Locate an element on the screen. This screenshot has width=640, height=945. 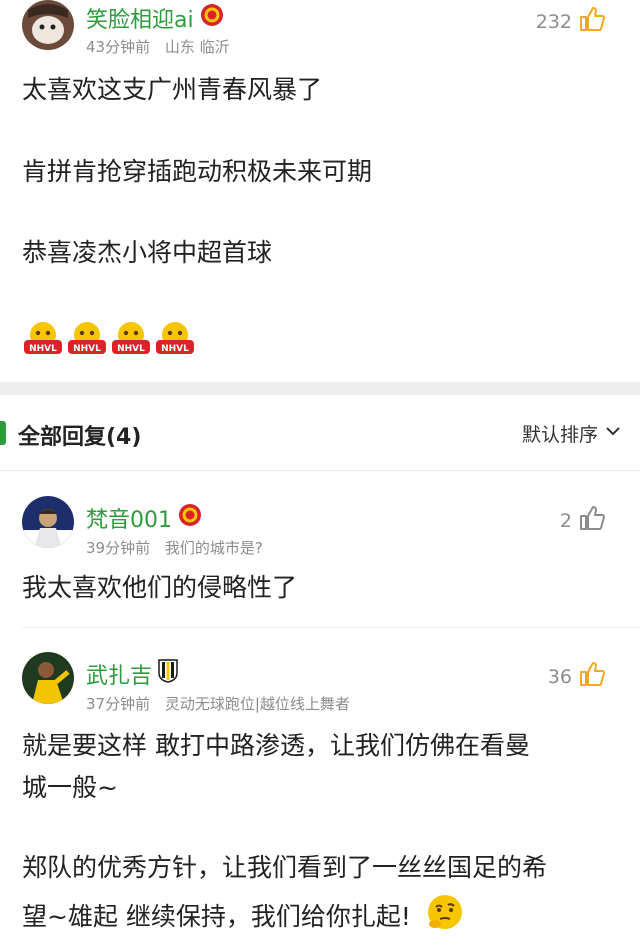
comment-meta: 39分钟前 我们的城市是? is located at coordinates (174, 547).